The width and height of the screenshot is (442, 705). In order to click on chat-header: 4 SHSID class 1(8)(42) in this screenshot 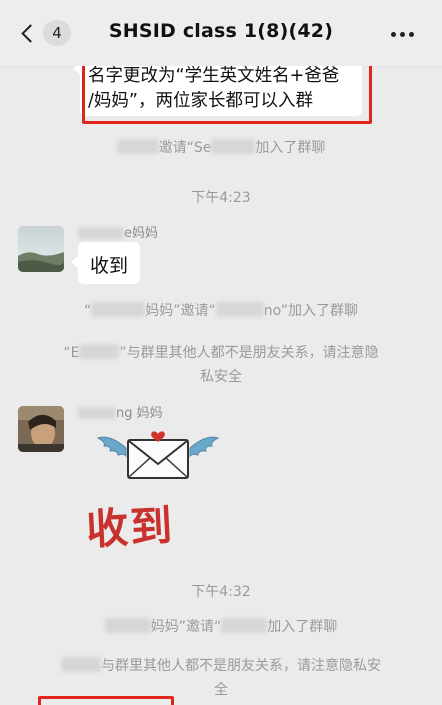, I will do `click(221, 33)`.